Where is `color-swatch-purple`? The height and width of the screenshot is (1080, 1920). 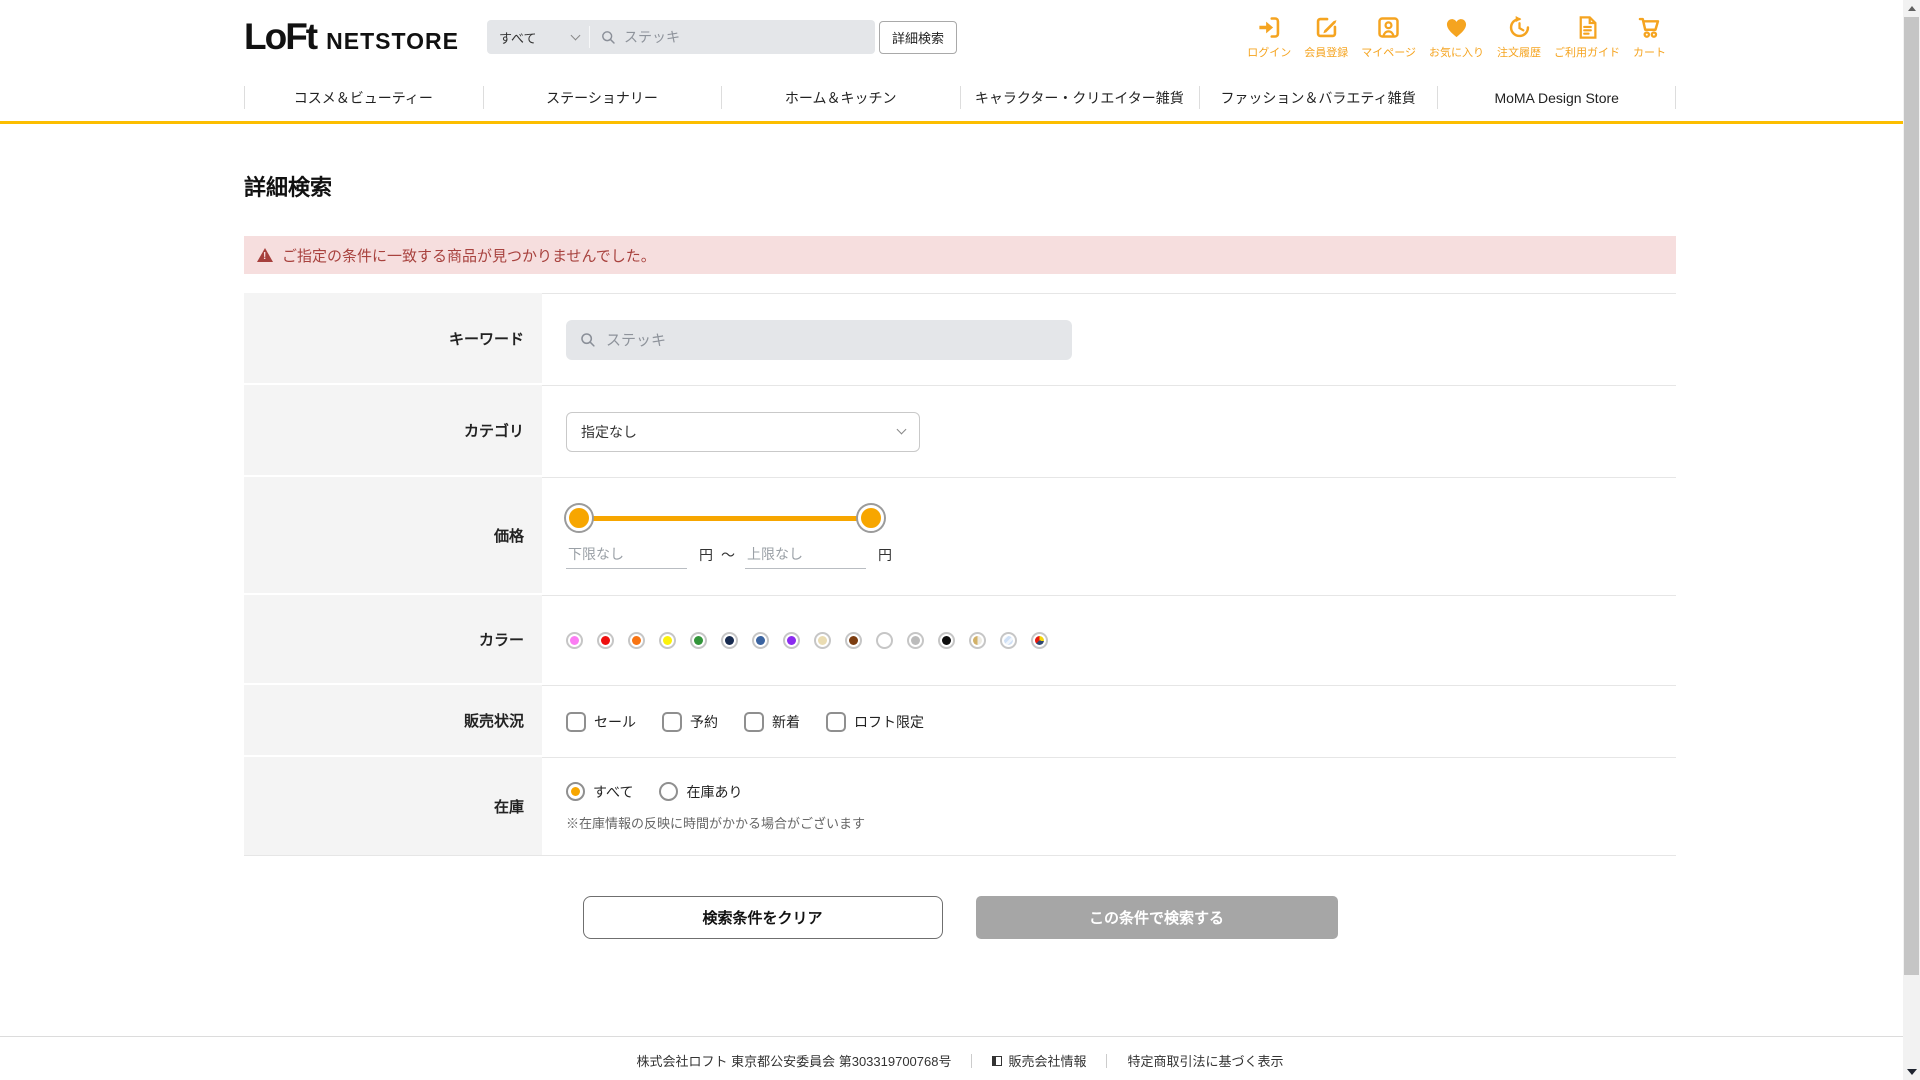 color-swatch-purple is located at coordinates (791, 640).